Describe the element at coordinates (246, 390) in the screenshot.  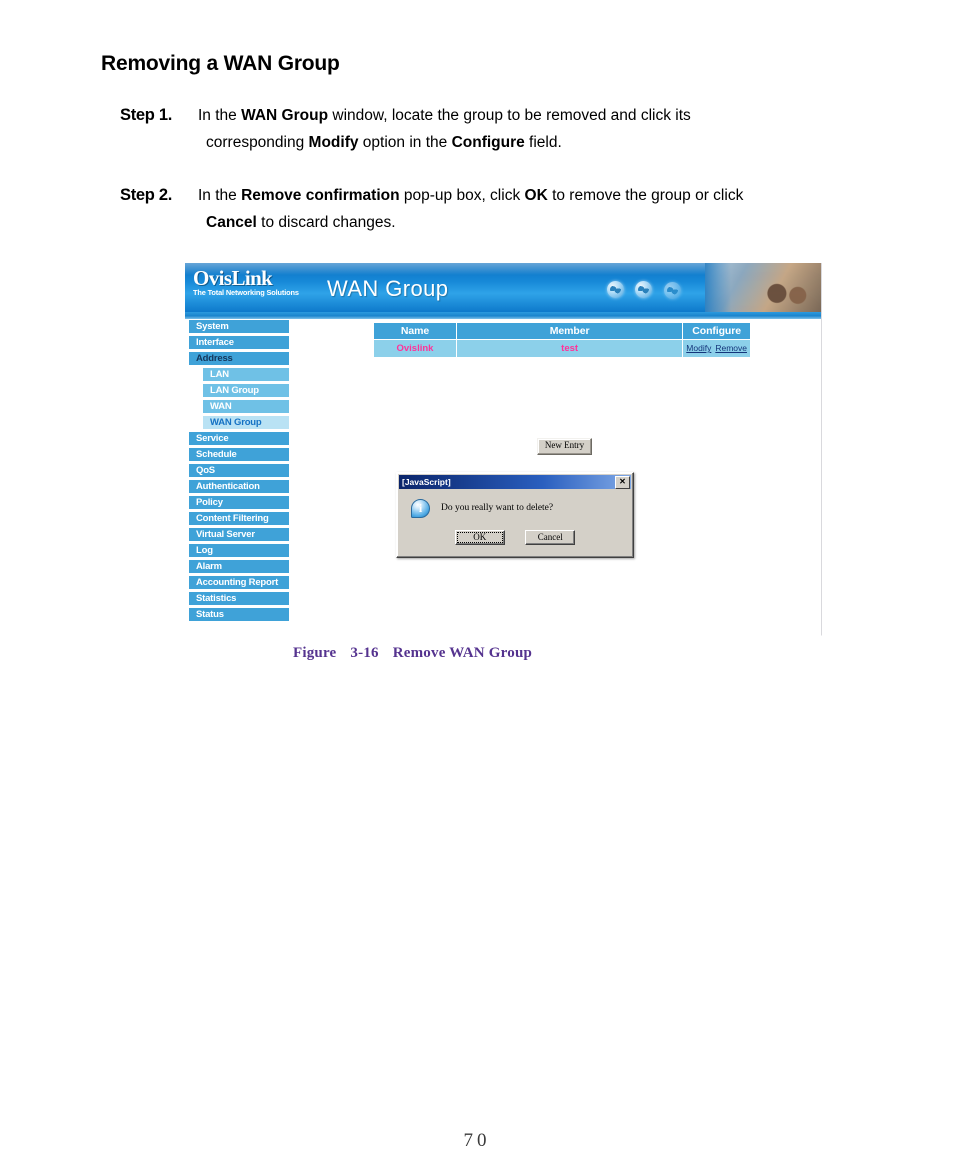
I see `sidebar-item-lan-group: LAN Group` at that location.